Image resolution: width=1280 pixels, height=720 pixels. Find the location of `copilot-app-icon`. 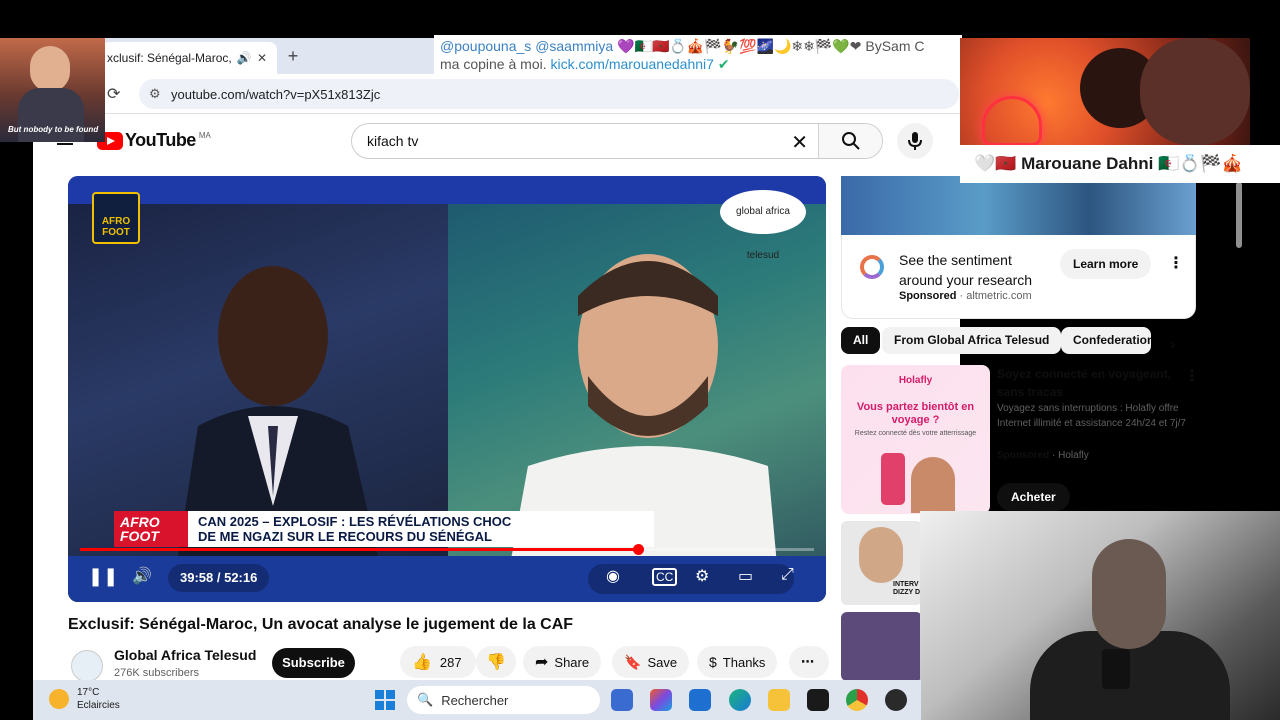

copilot-app-icon is located at coordinates (661, 700).